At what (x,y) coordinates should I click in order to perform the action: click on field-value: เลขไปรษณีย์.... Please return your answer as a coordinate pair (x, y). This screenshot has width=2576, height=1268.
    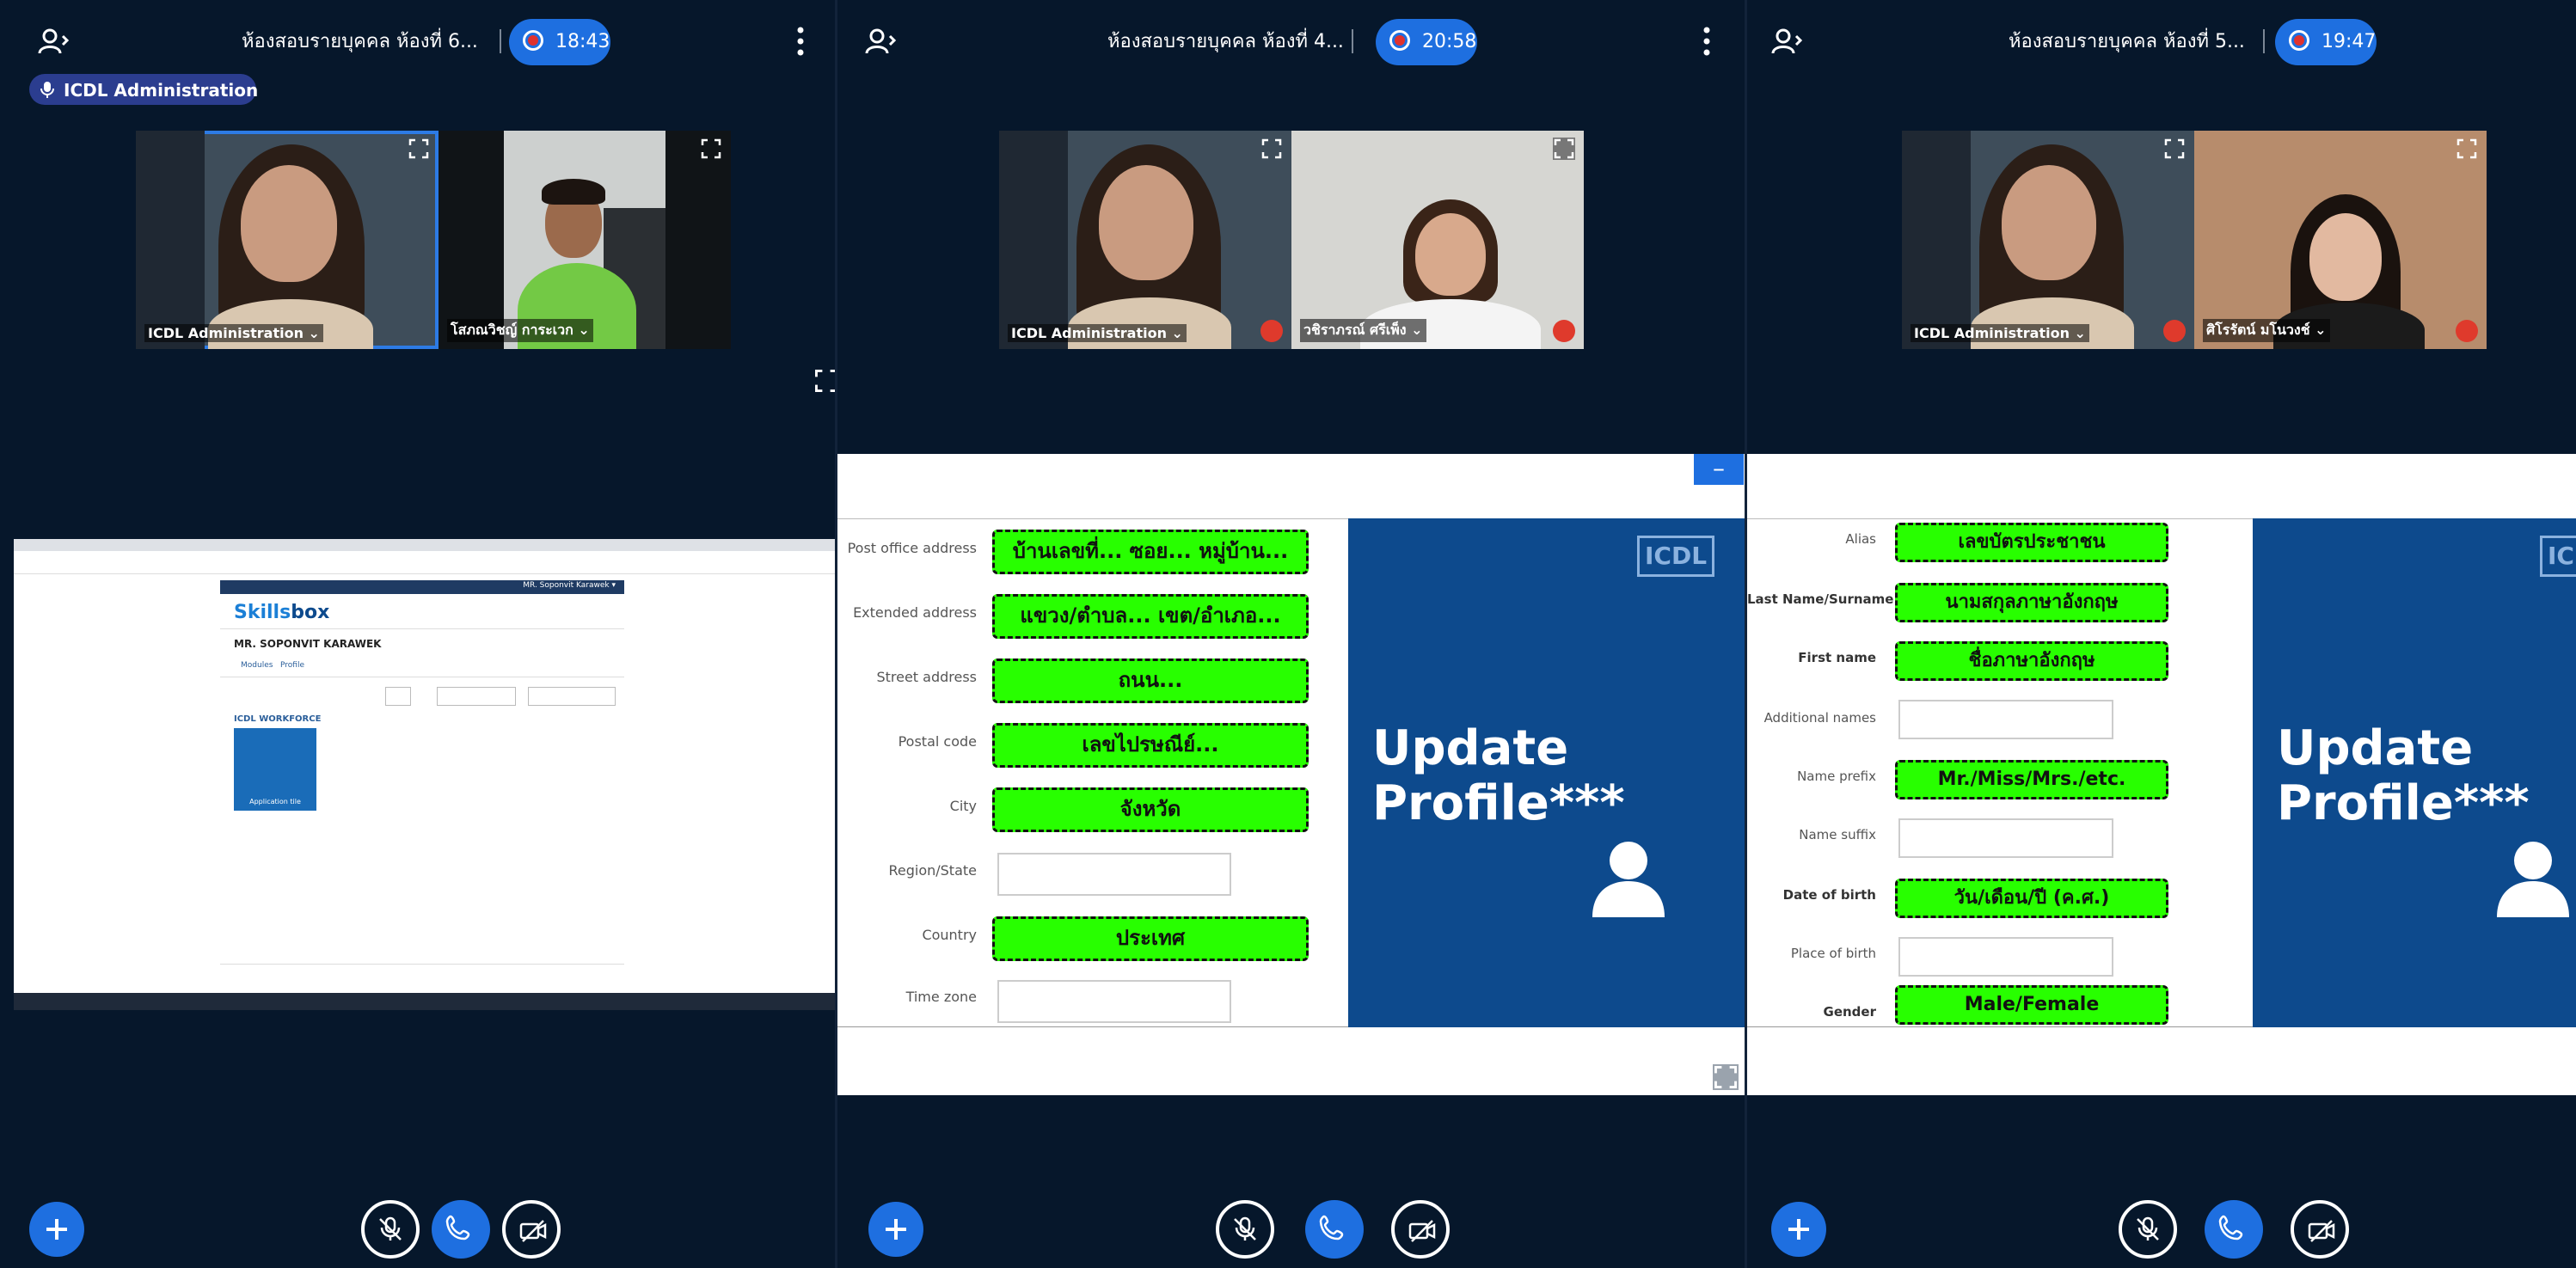
    Looking at the image, I should click on (1150, 745).